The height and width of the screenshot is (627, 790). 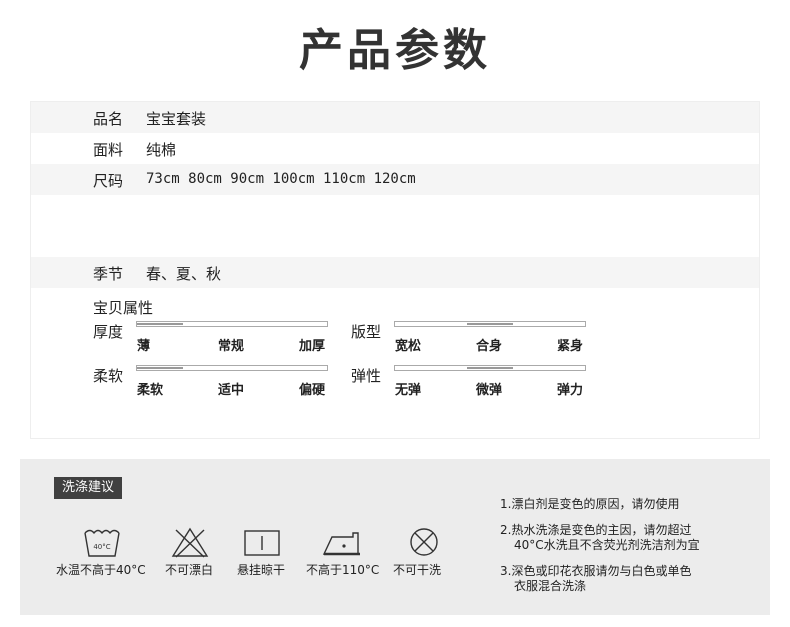 I want to click on line-dry-icon, so click(x=262, y=542).